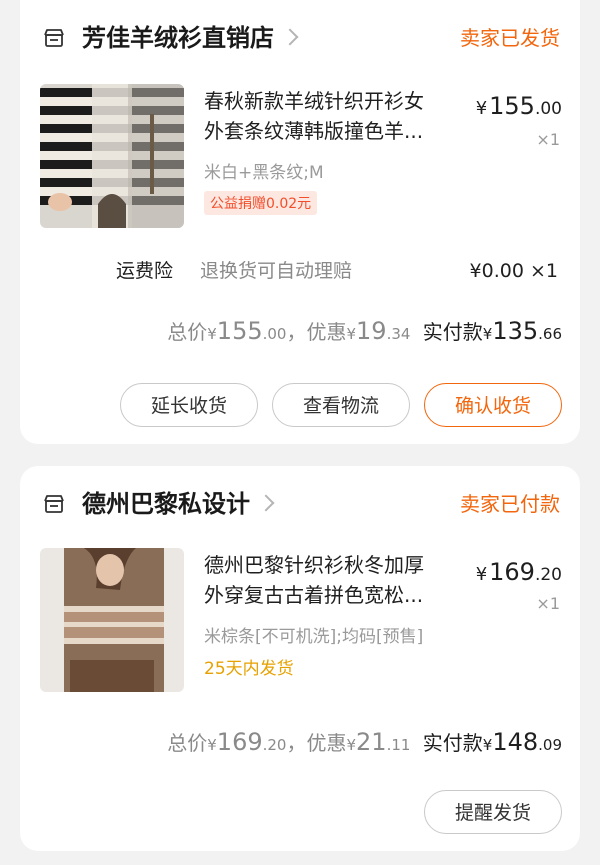 The height and width of the screenshot is (865, 600). What do you see at coordinates (512, 106) in the screenshot?
I see `price-integer: 155` at bounding box center [512, 106].